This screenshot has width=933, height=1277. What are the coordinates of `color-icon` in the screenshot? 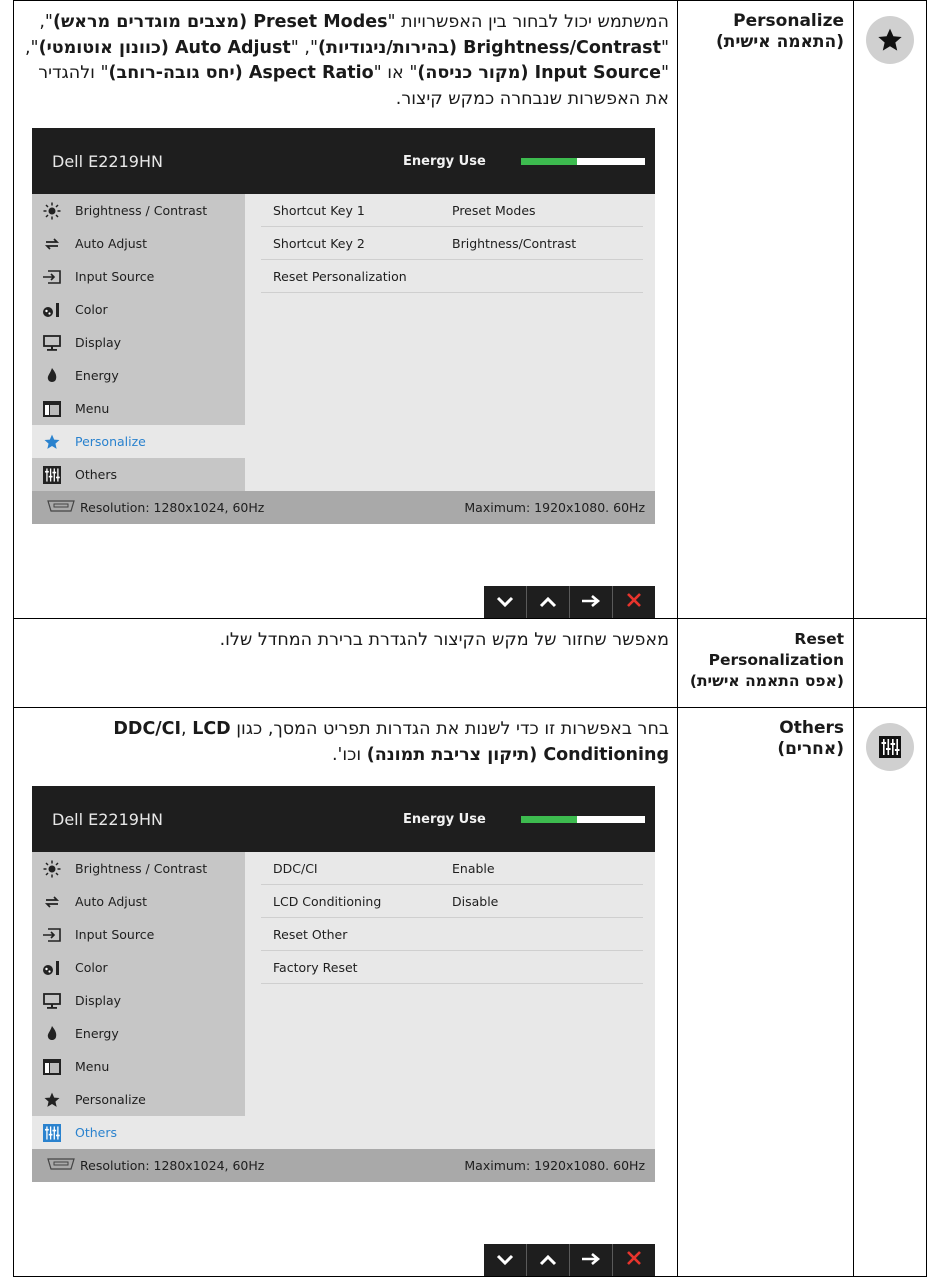 It's located at (52, 968).